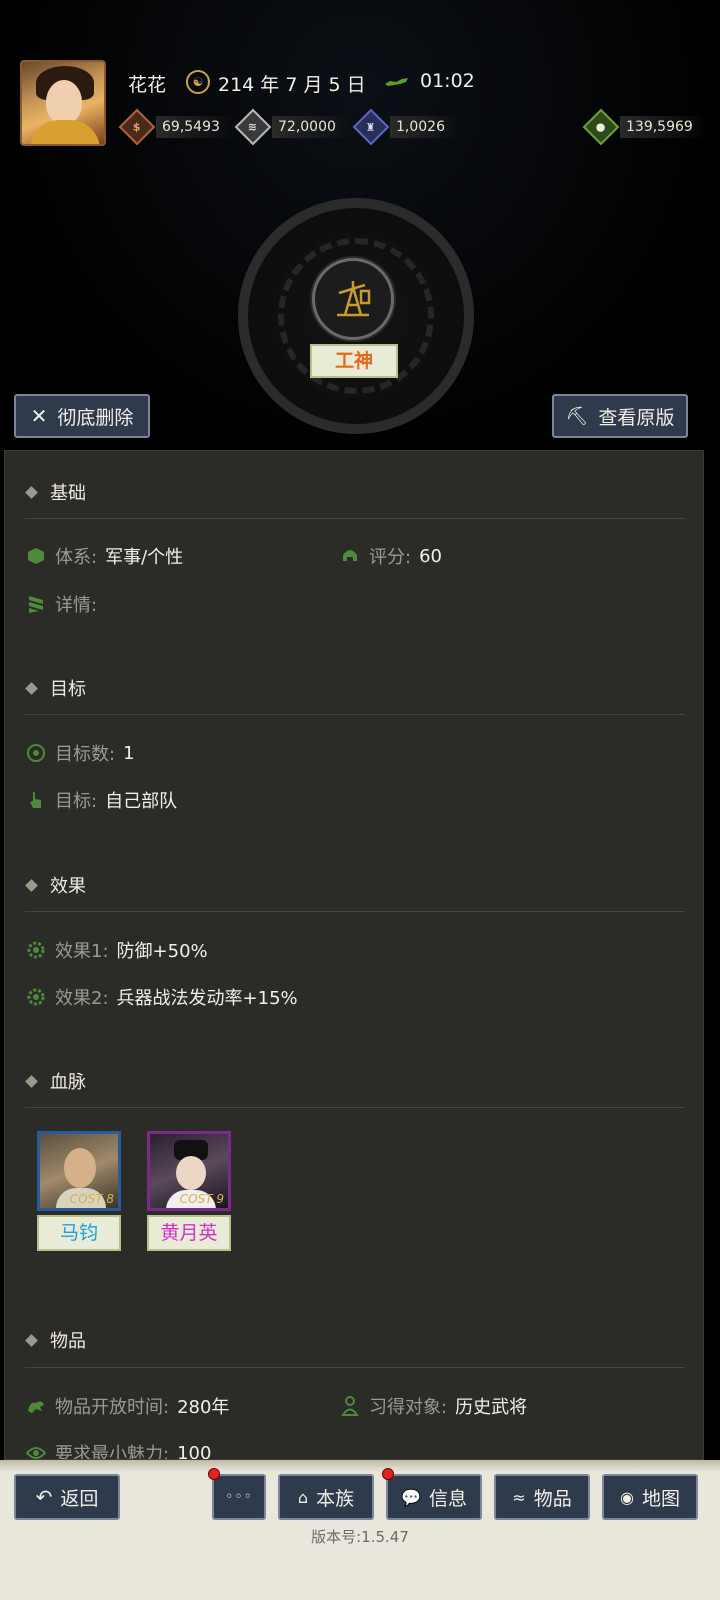 Image resolution: width=720 pixels, height=1600 pixels. Describe the element at coordinates (405, 127) in the screenshot. I see `resource-soldier: ♜ 1,0026` at that location.